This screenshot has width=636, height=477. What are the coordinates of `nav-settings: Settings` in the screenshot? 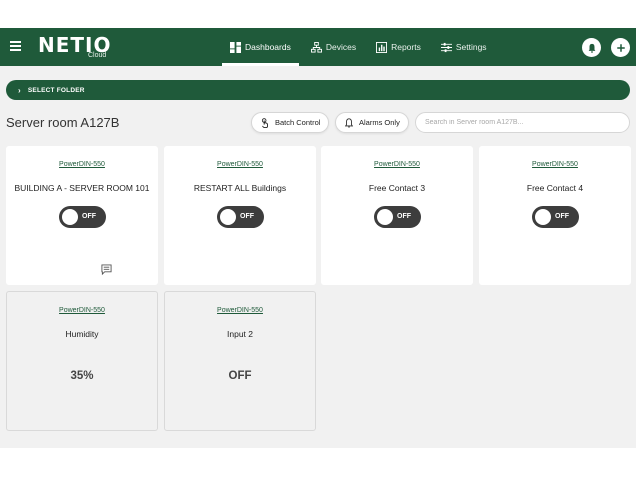 It's located at (464, 47).